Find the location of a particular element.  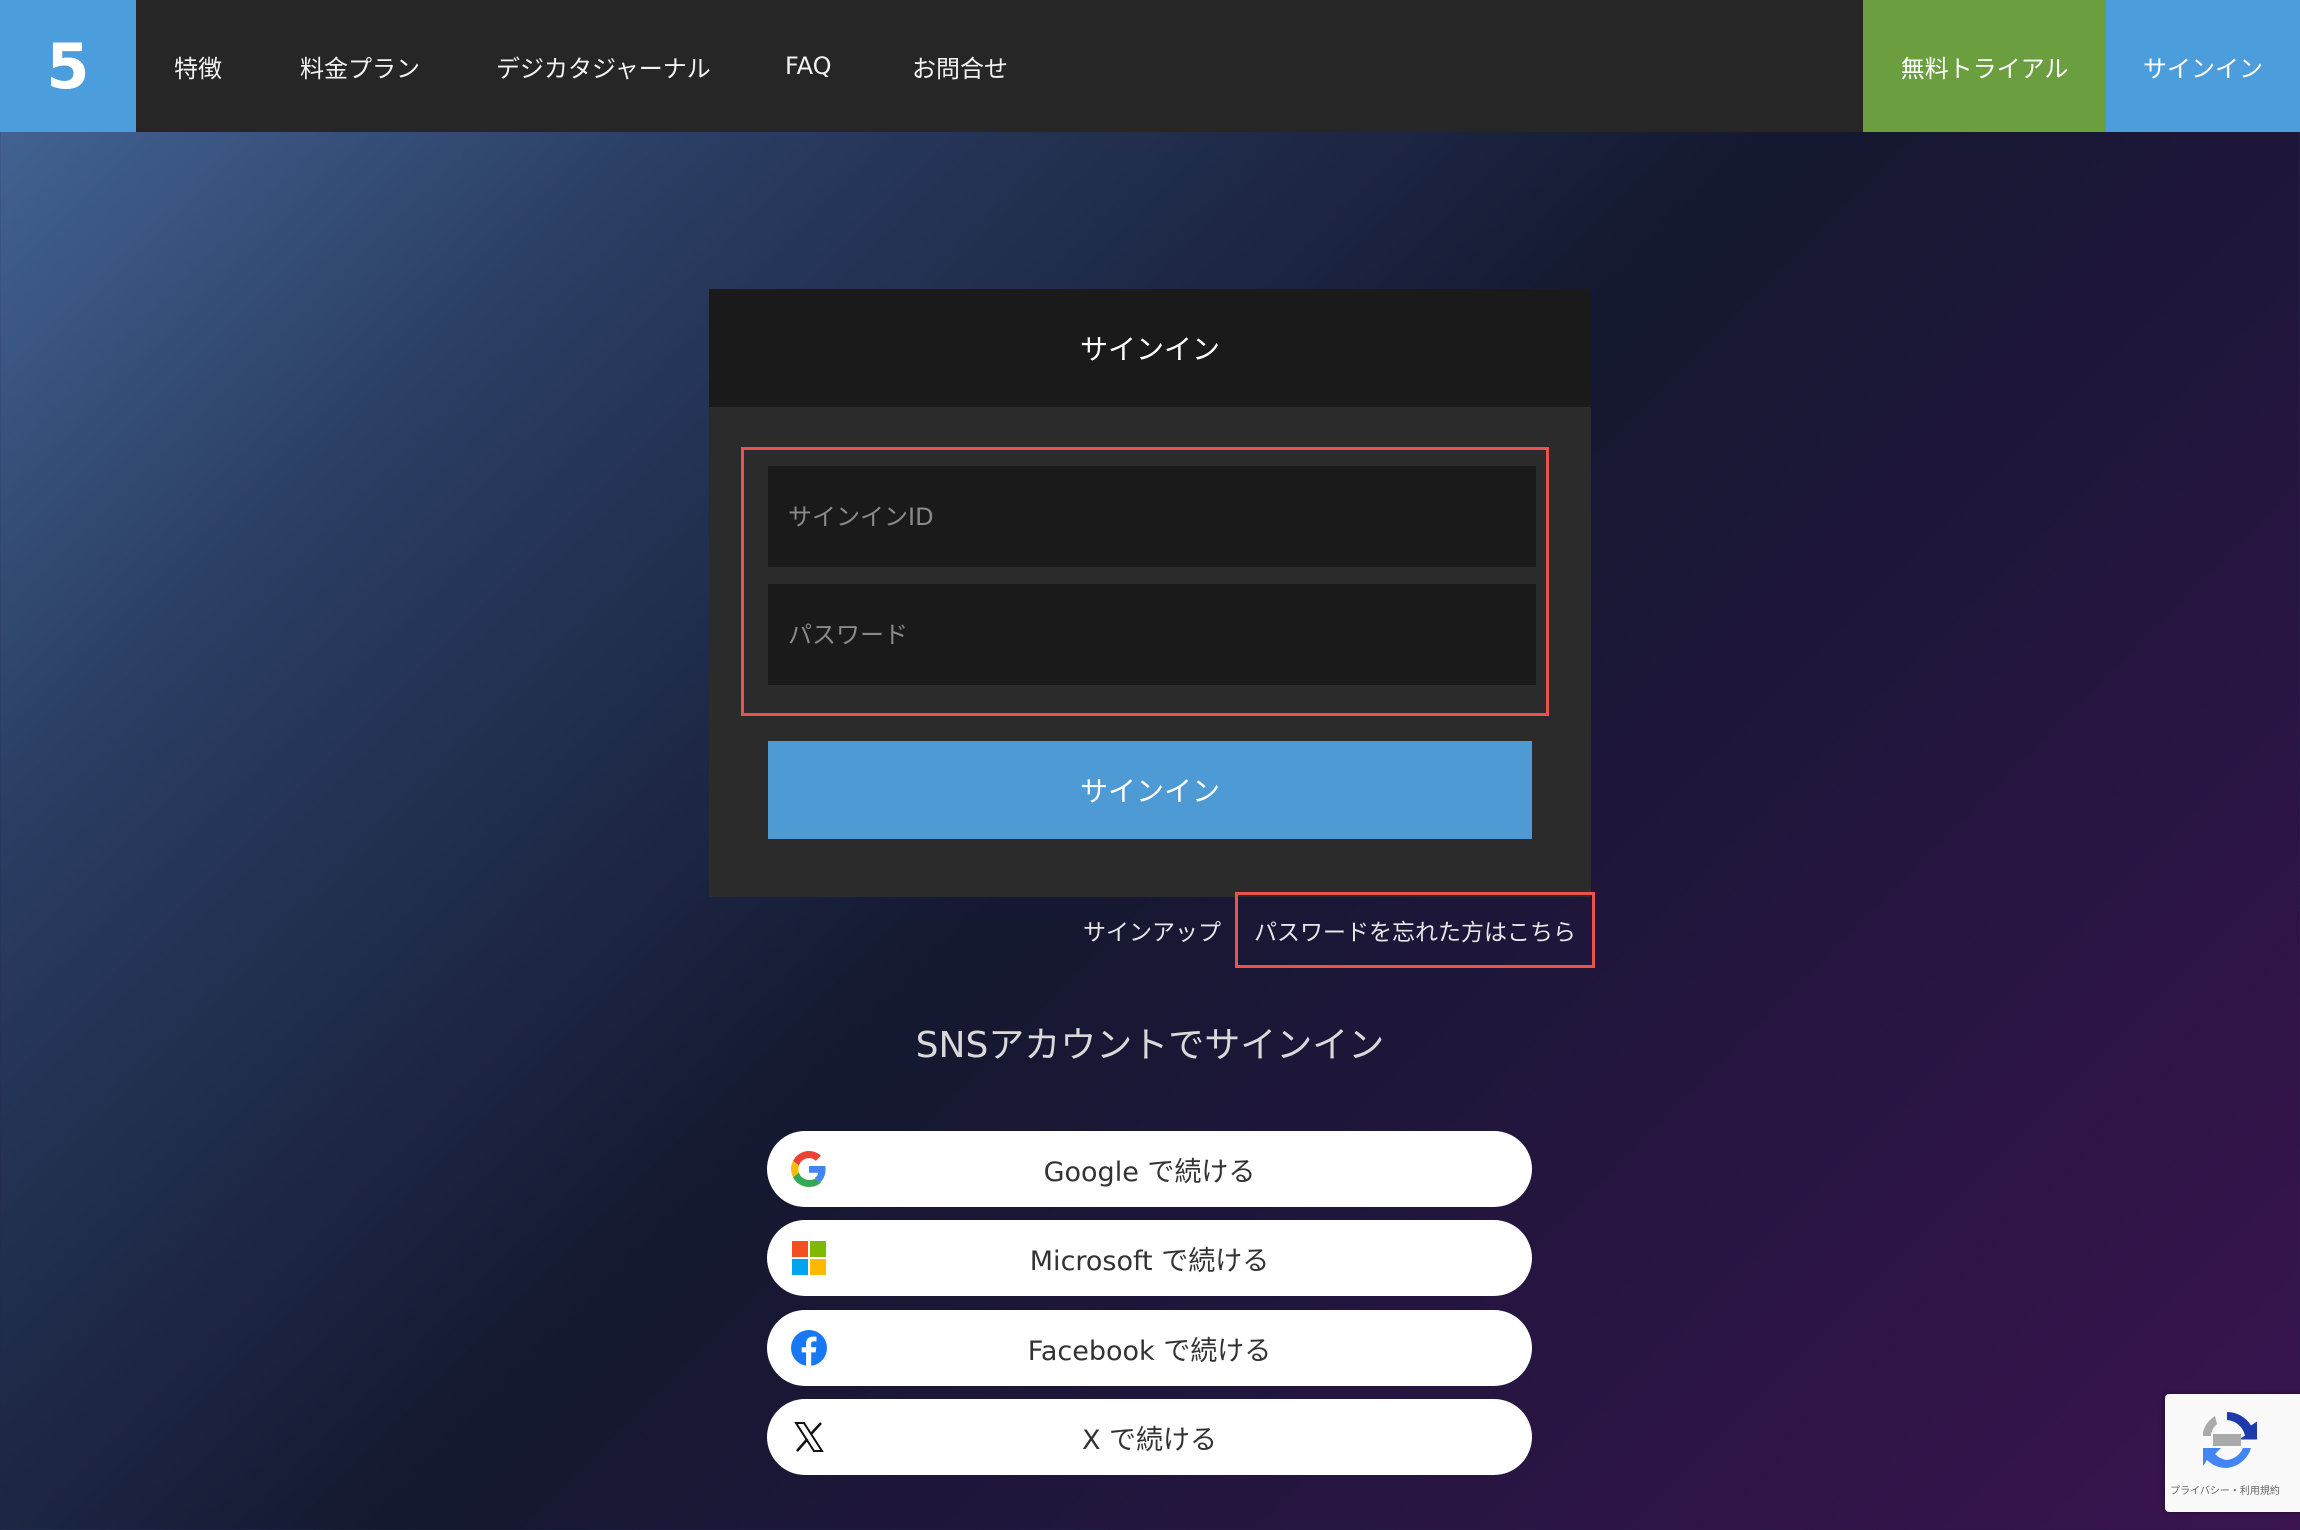

microsoft-icon is located at coordinates (809, 1258).